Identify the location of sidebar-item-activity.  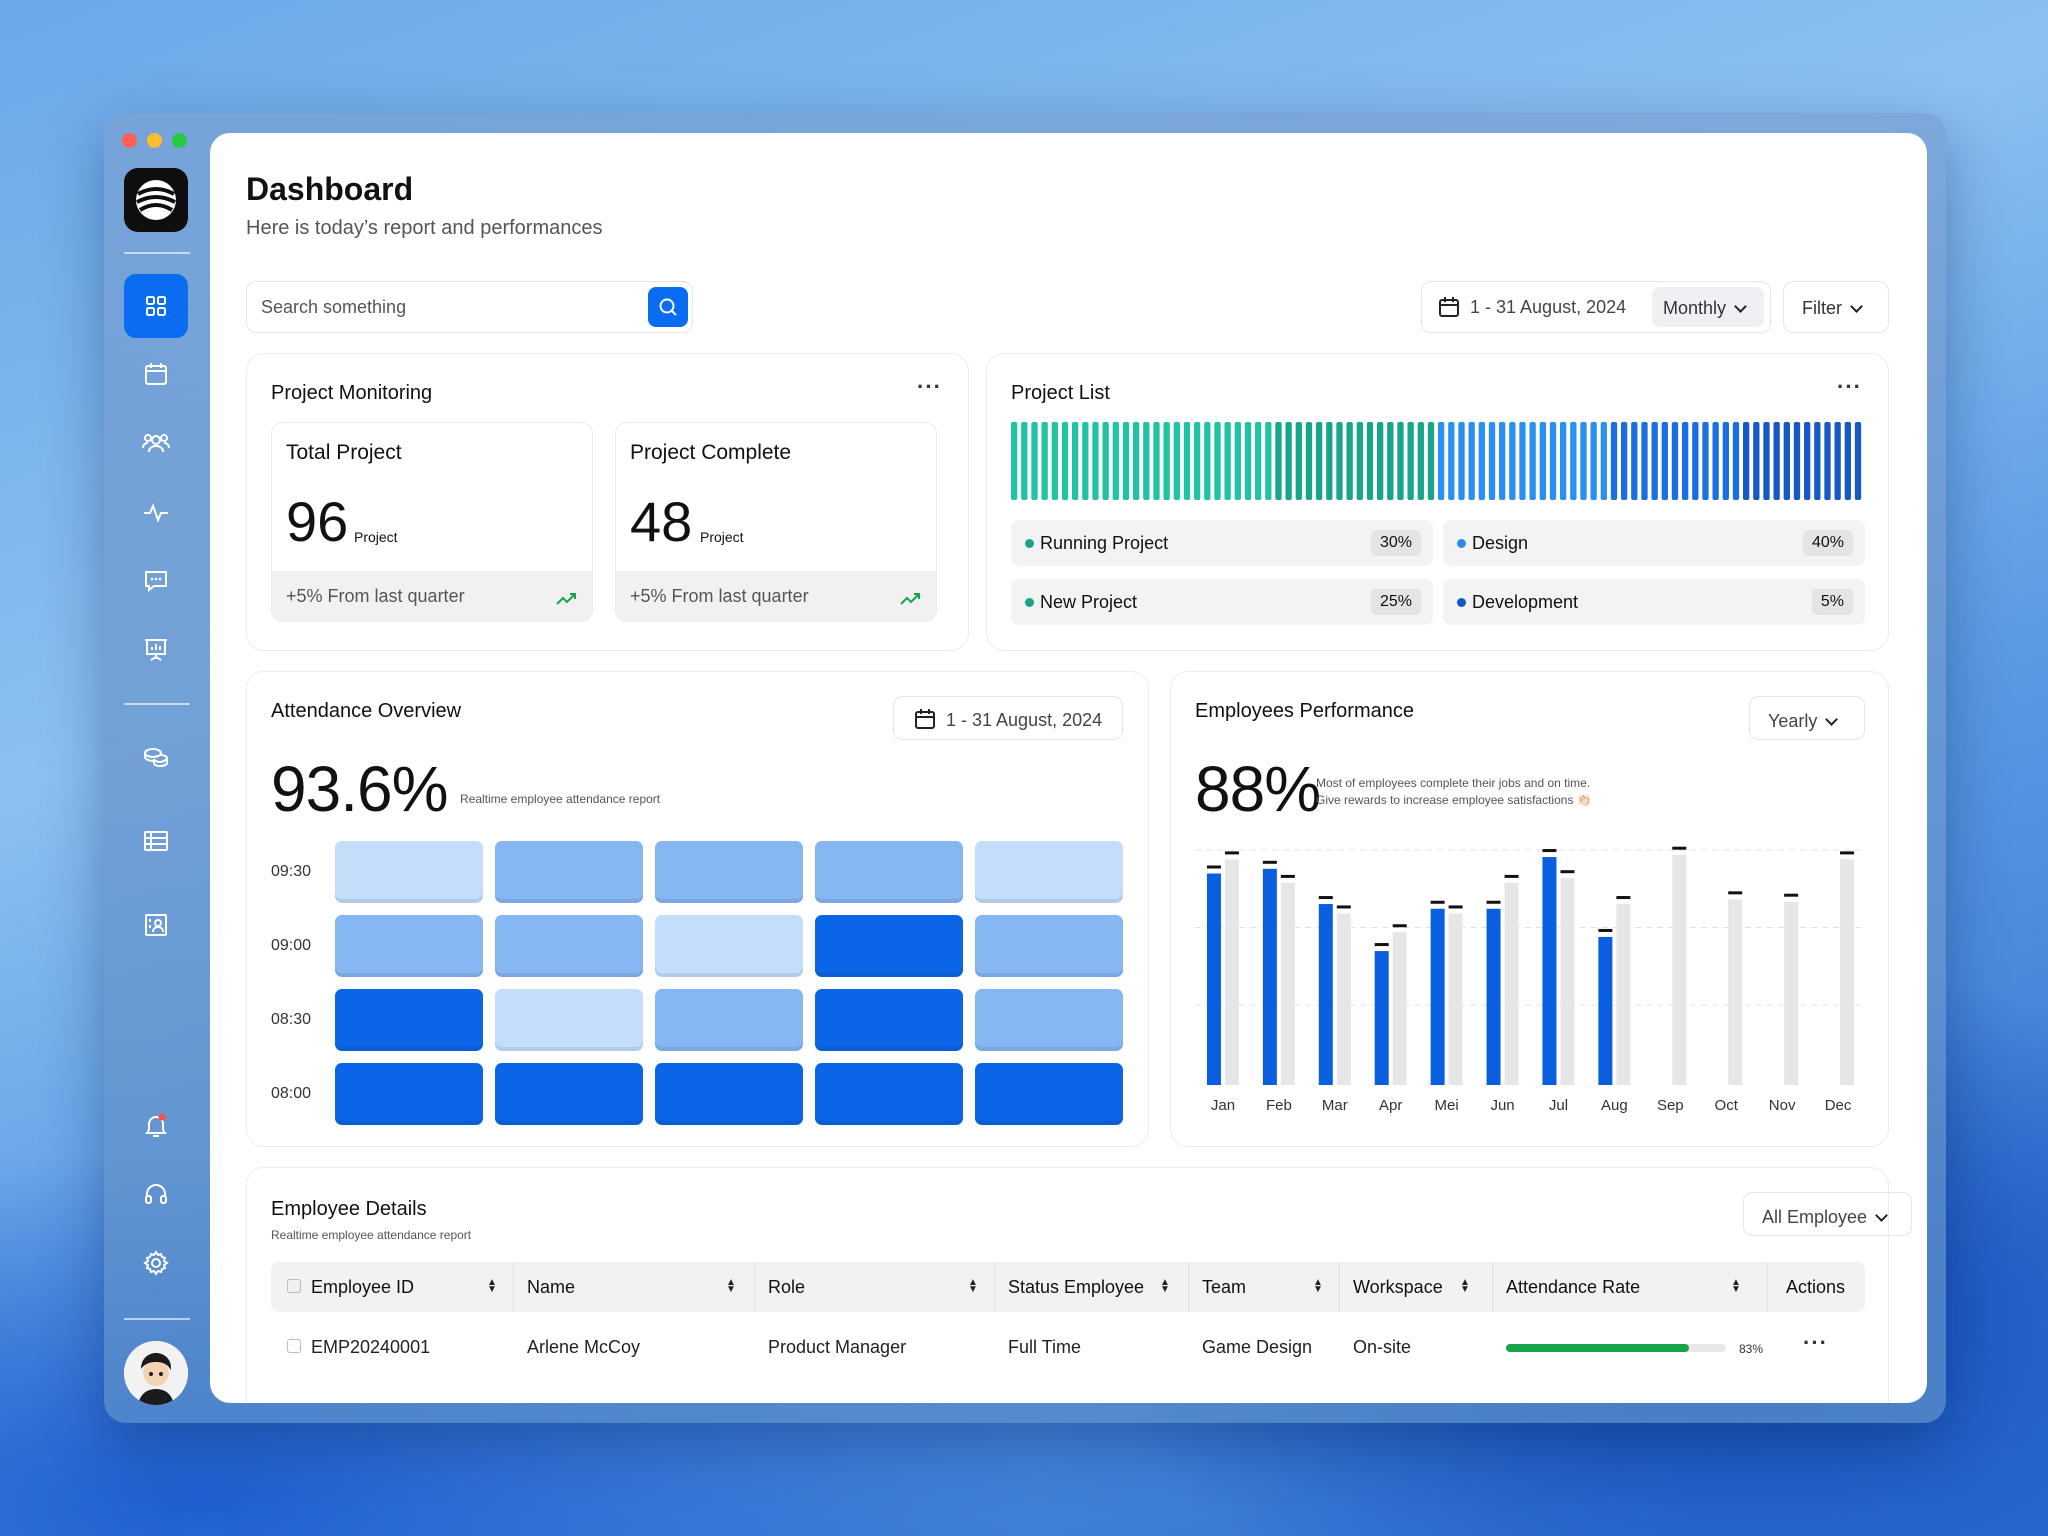
(156, 512).